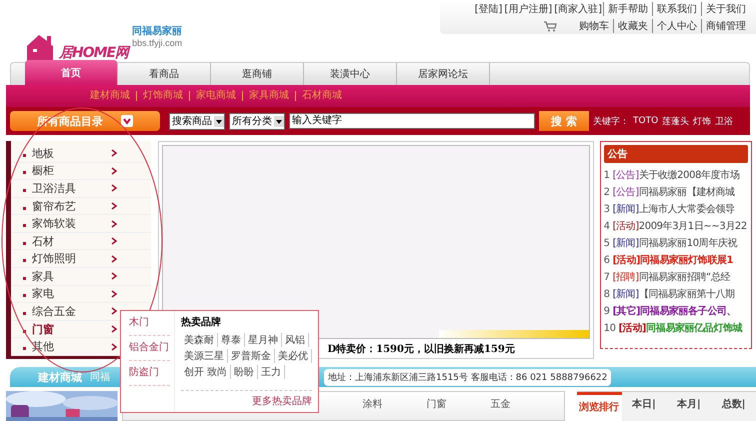 The image size is (756, 421). I want to click on notice-link: 【同福易家丽第十八期, so click(686, 294).